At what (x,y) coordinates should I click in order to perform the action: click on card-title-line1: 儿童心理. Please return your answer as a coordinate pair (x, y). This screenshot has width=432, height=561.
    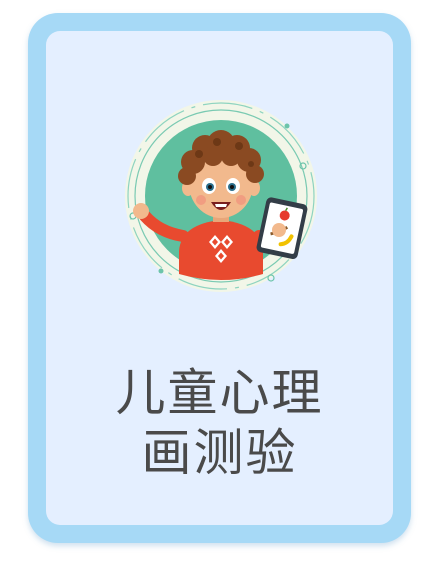
    Looking at the image, I should click on (219, 393).